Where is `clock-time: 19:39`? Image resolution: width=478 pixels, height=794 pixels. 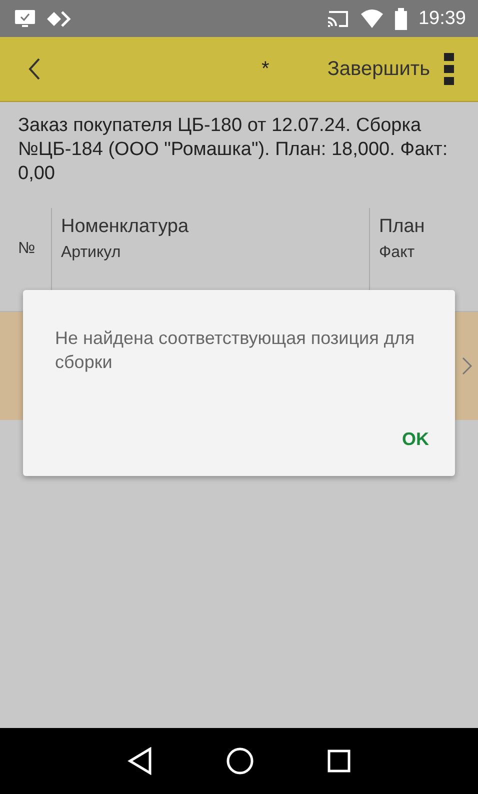
clock-time: 19:39 is located at coordinates (442, 19).